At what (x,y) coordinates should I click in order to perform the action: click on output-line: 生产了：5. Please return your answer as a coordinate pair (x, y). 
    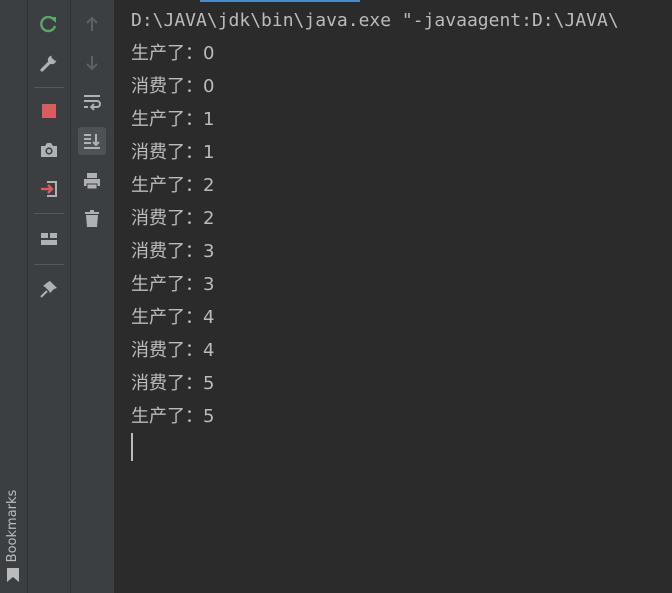
    Looking at the image, I should click on (173, 416).